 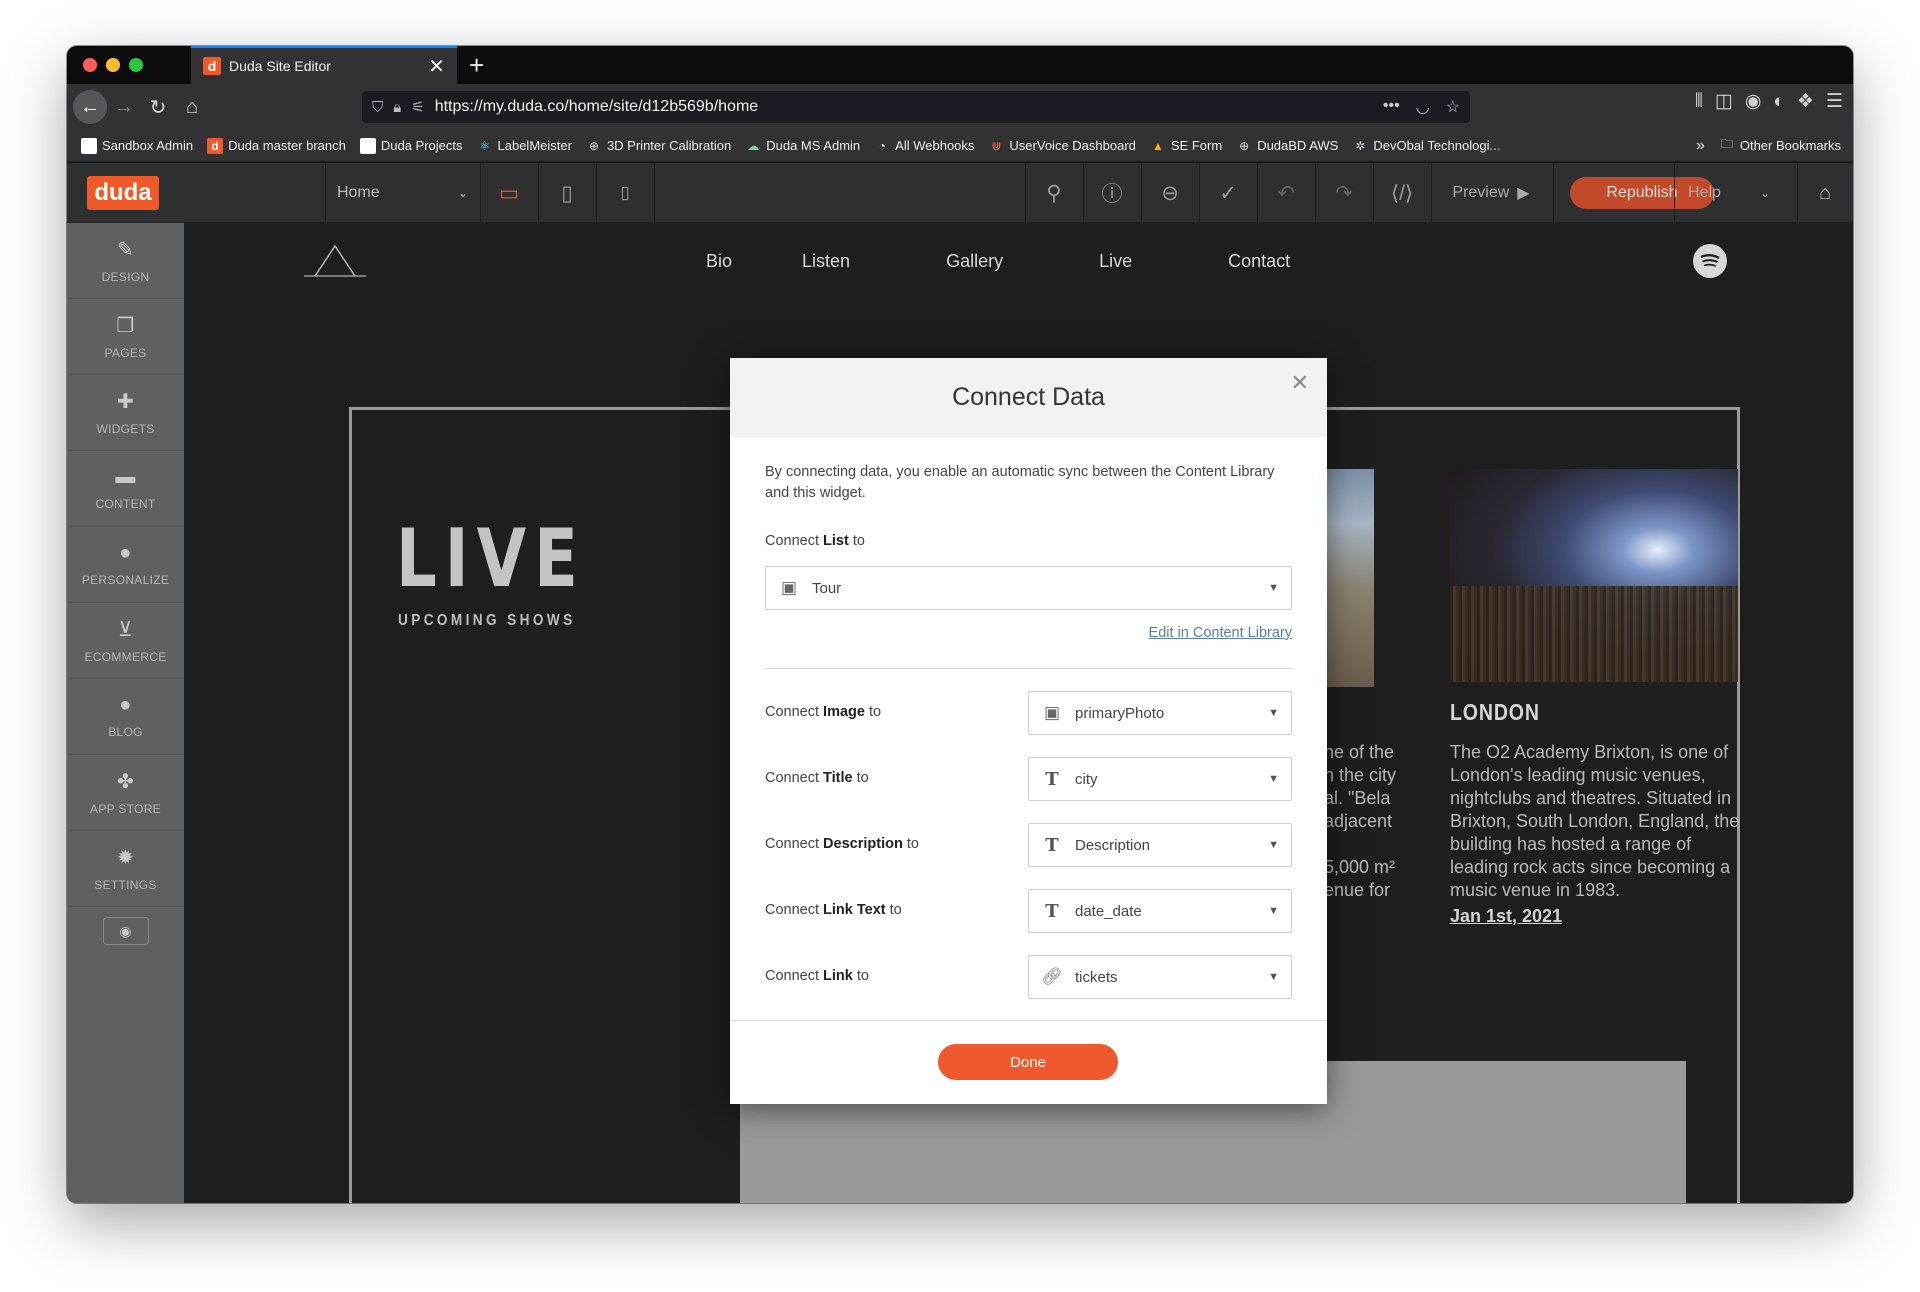 I want to click on sidebar-item-settings: ✹ SETTINGS, so click(x=125, y=869).